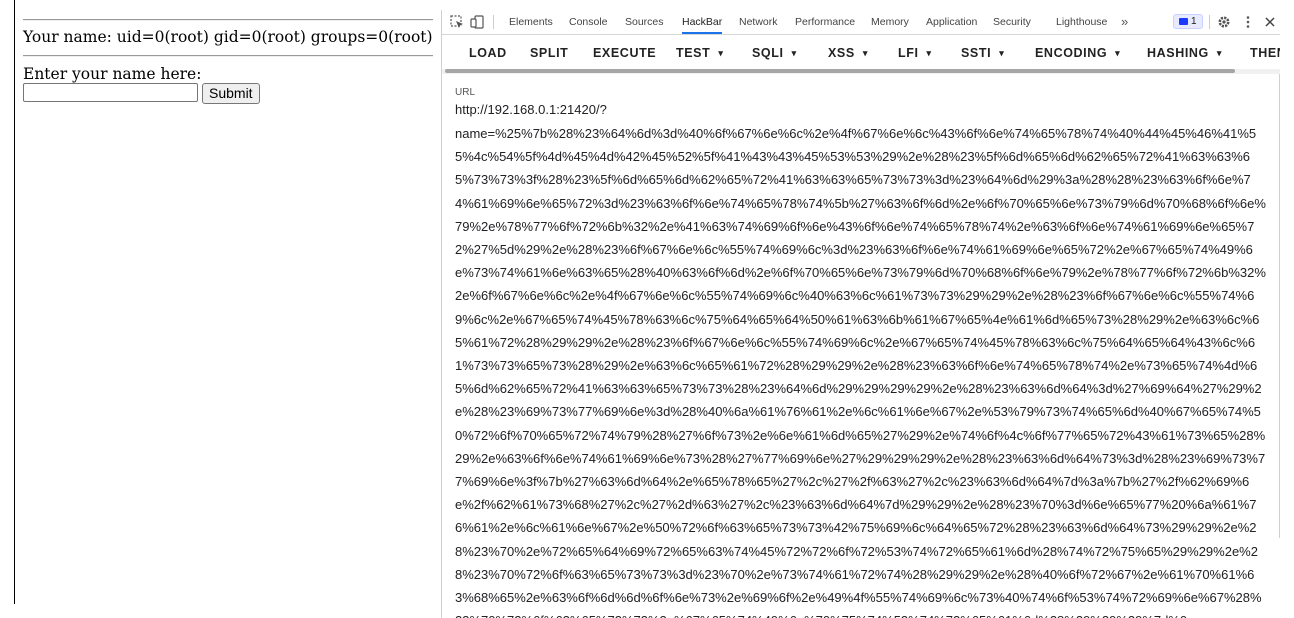 This screenshot has height=618, width=1294. I want to click on split-label: SPLIT, so click(549, 53).